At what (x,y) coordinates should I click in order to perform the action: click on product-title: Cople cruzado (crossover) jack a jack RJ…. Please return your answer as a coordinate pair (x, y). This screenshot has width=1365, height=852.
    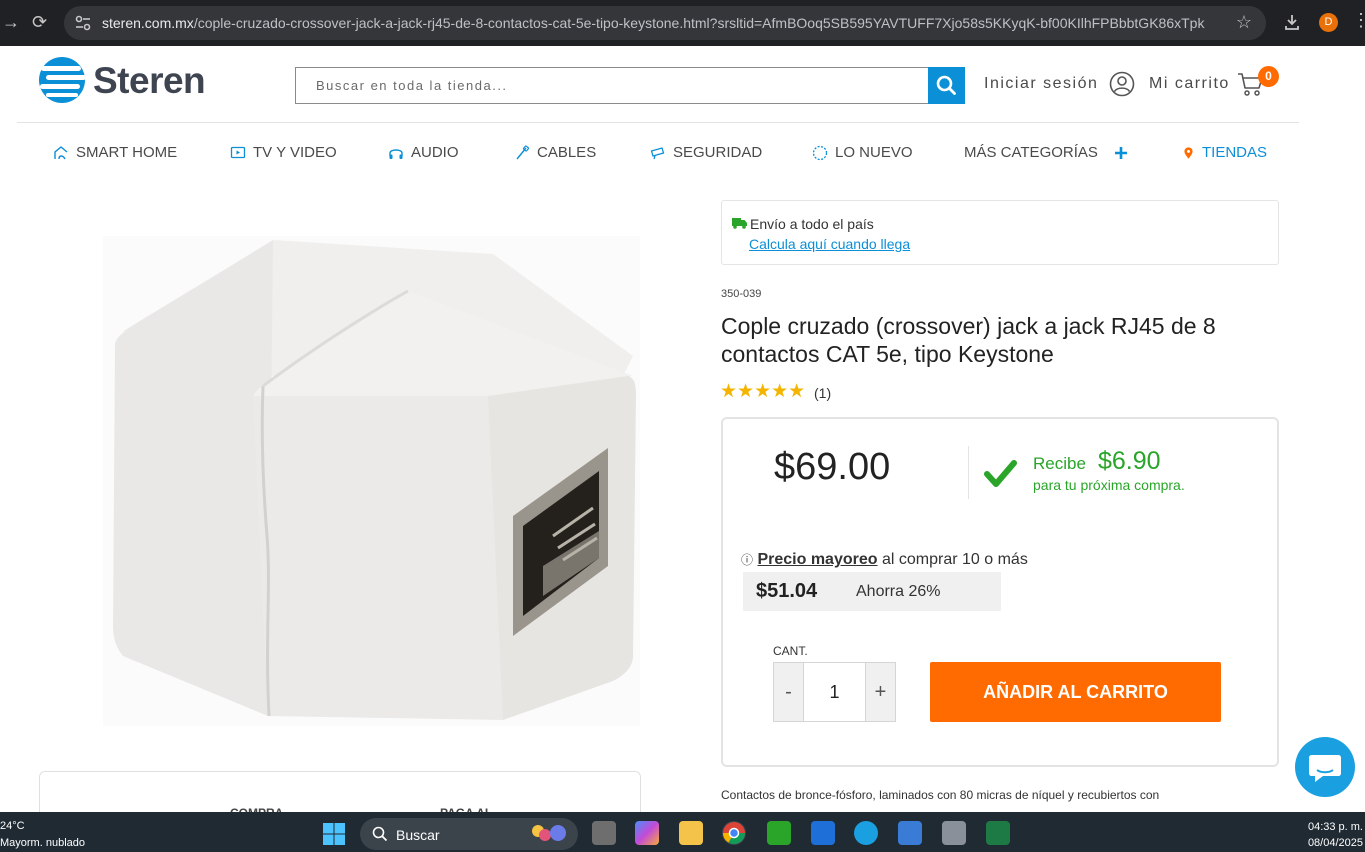
    Looking at the image, I should click on (968, 340).